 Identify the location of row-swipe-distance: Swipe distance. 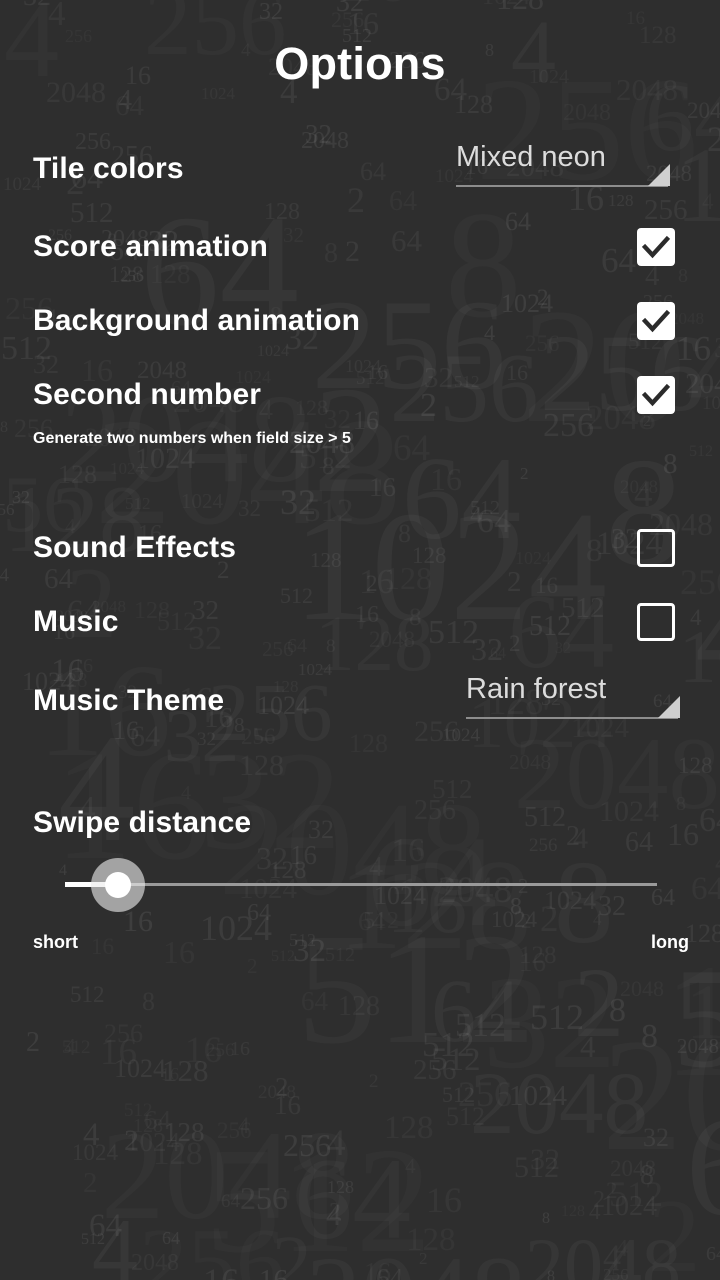
(360, 823).